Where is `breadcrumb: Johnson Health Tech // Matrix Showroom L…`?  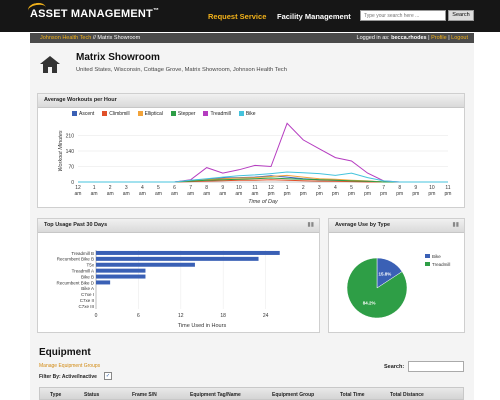
breadcrumb: Johnson Health Tech // Matrix Showroom L… is located at coordinates (252, 38).